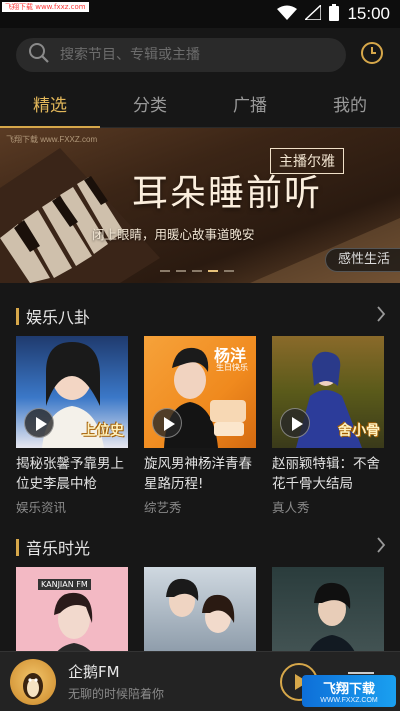  Describe the element at coordinates (227, 193) in the screenshot. I see `banner-title: 耳朵睡前听` at that location.